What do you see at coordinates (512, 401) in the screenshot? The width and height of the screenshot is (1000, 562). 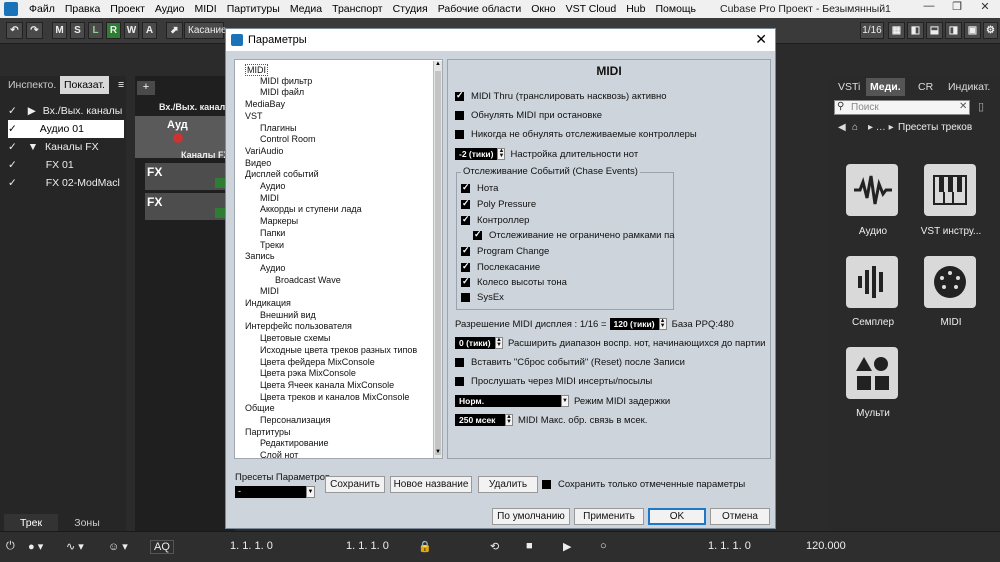 I see `latency-mode-select: Норм. ▼` at bounding box center [512, 401].